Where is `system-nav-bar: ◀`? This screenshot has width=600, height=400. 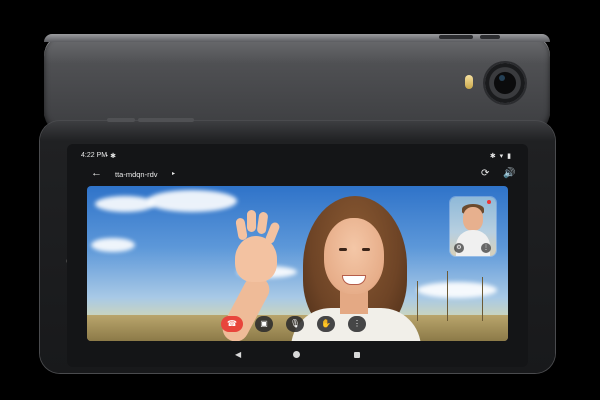
system-nav-bar: ◀ is located at coordinates (297, 357).